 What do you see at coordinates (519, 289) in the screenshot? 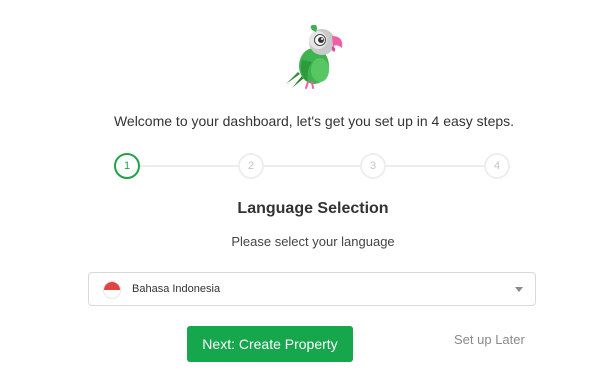
I see `caret-down-icon` at bounding box center [519, 289].